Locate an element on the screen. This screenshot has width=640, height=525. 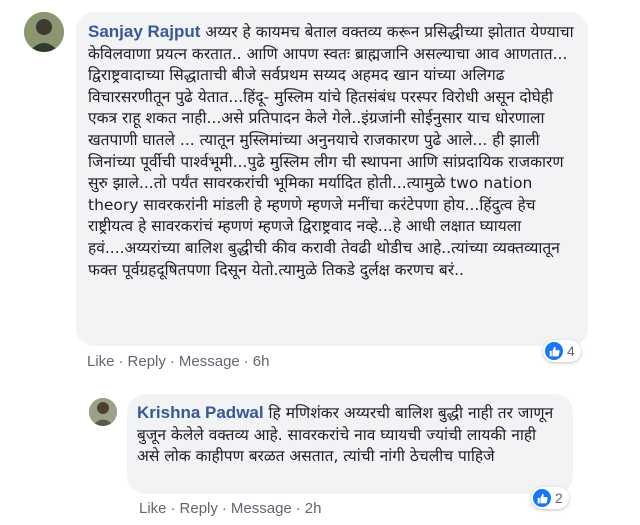
reaction-count-value: 4 is located at coordinates (571, 351).